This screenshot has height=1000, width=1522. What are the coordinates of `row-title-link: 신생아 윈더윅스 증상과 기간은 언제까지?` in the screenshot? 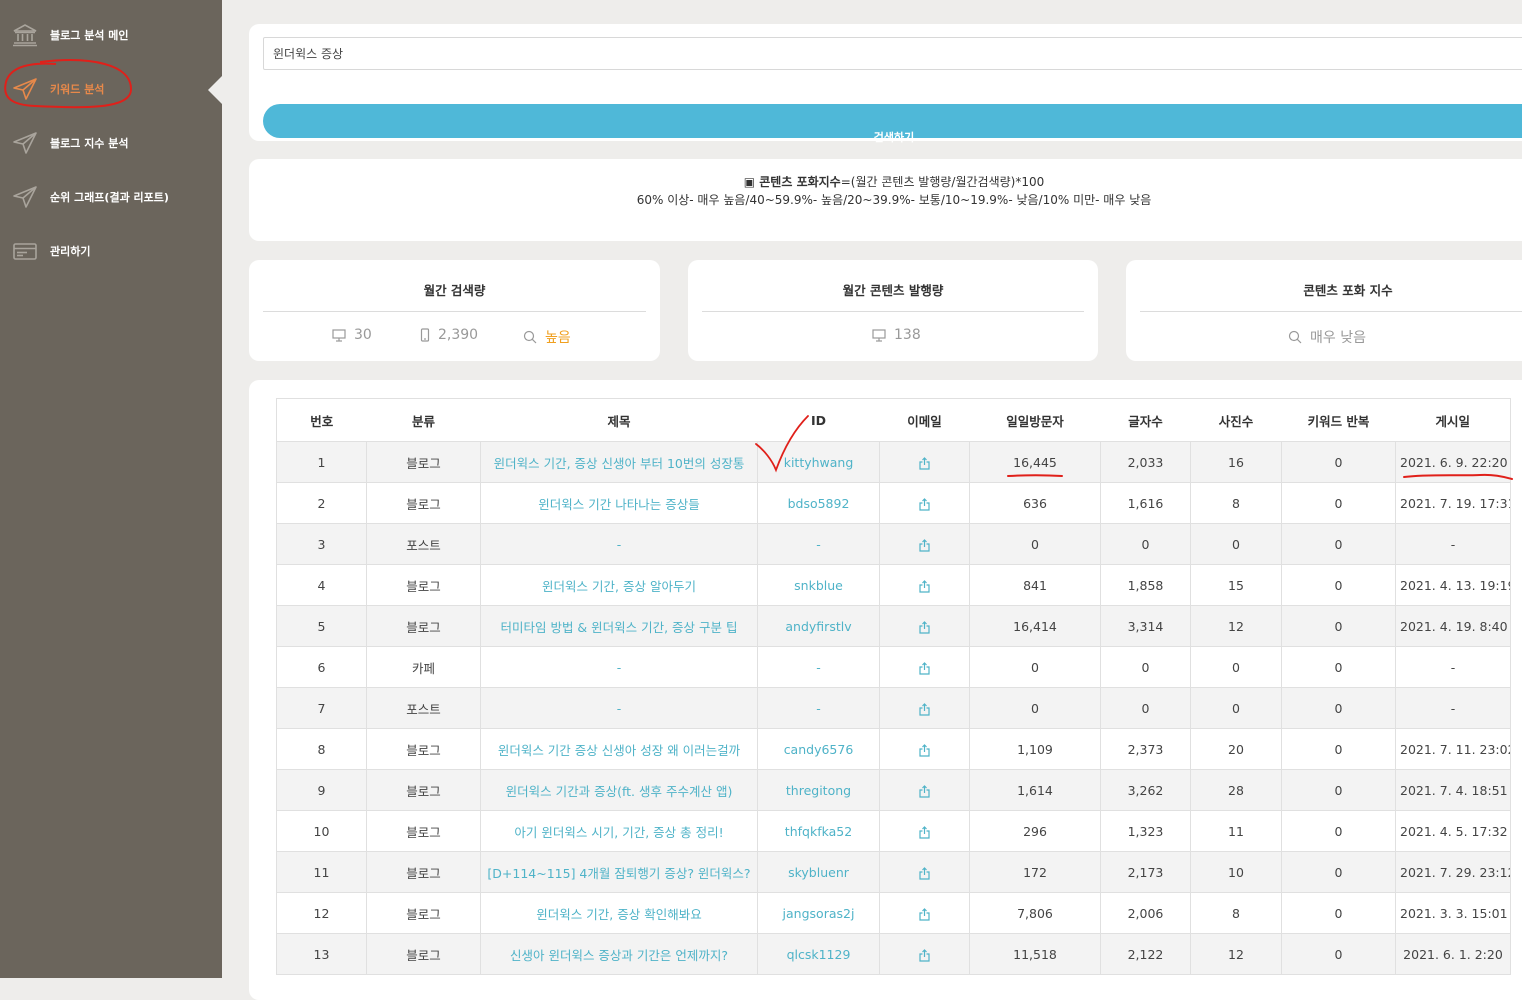 It's located at (619, 954).